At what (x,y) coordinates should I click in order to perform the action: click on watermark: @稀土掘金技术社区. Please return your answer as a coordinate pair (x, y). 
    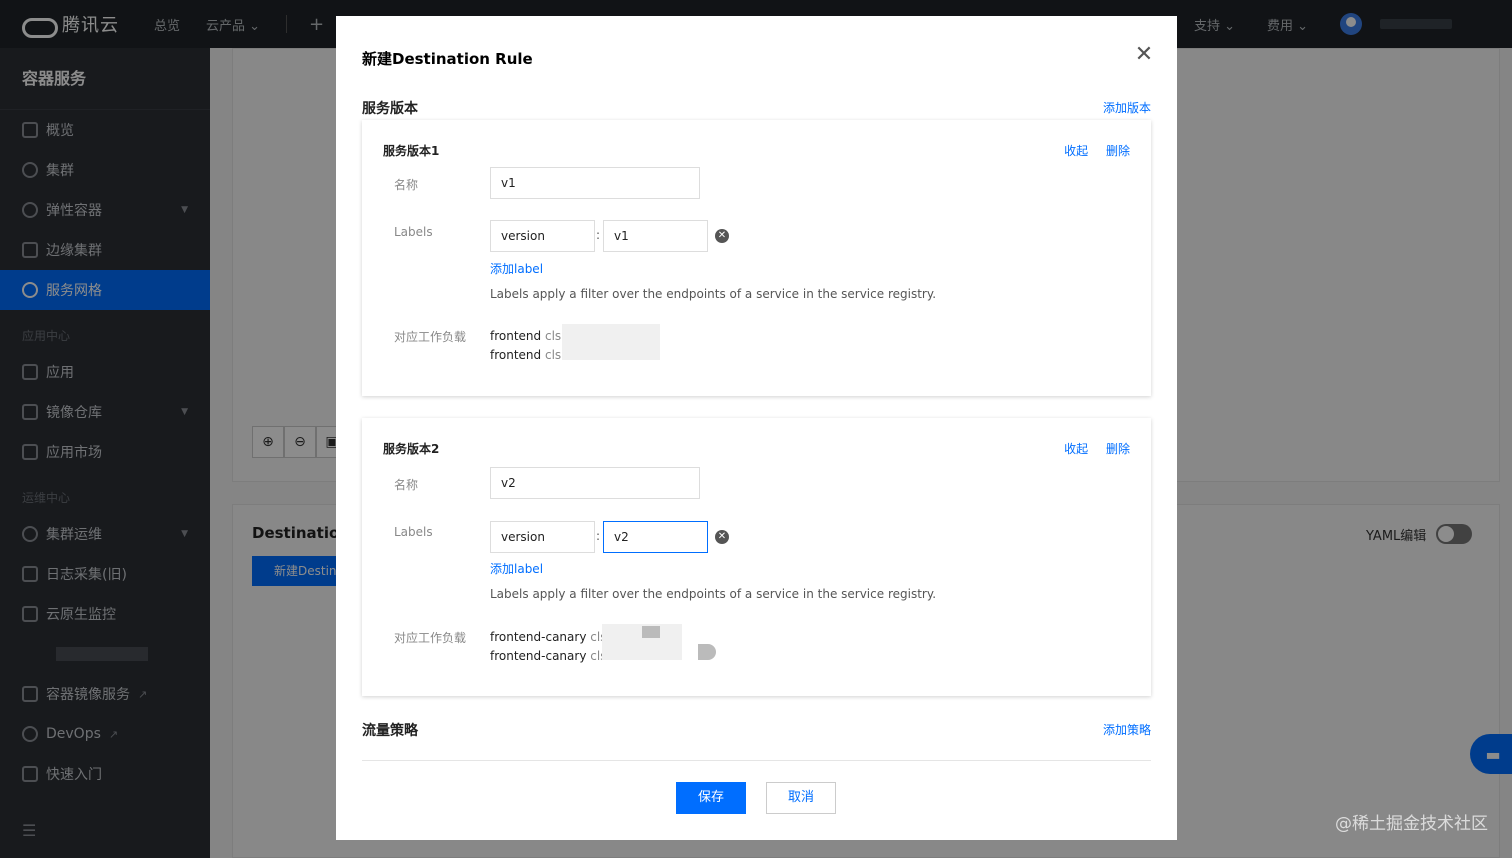
    Looking at the image, I should click on (1411, 824).